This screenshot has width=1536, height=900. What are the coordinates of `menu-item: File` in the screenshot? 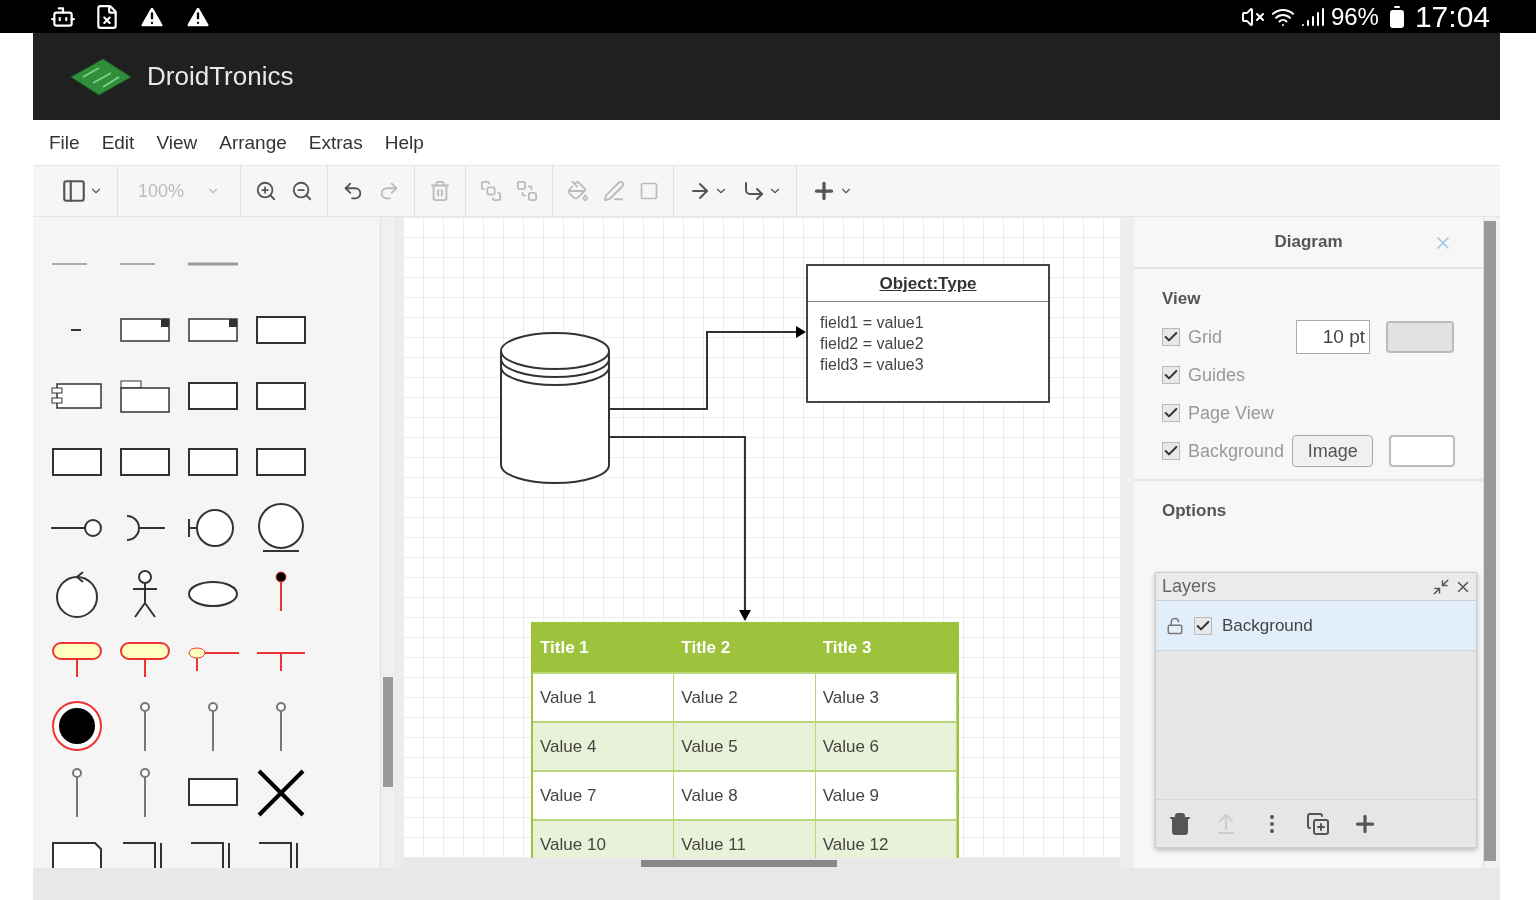 It's located at (64, 142).